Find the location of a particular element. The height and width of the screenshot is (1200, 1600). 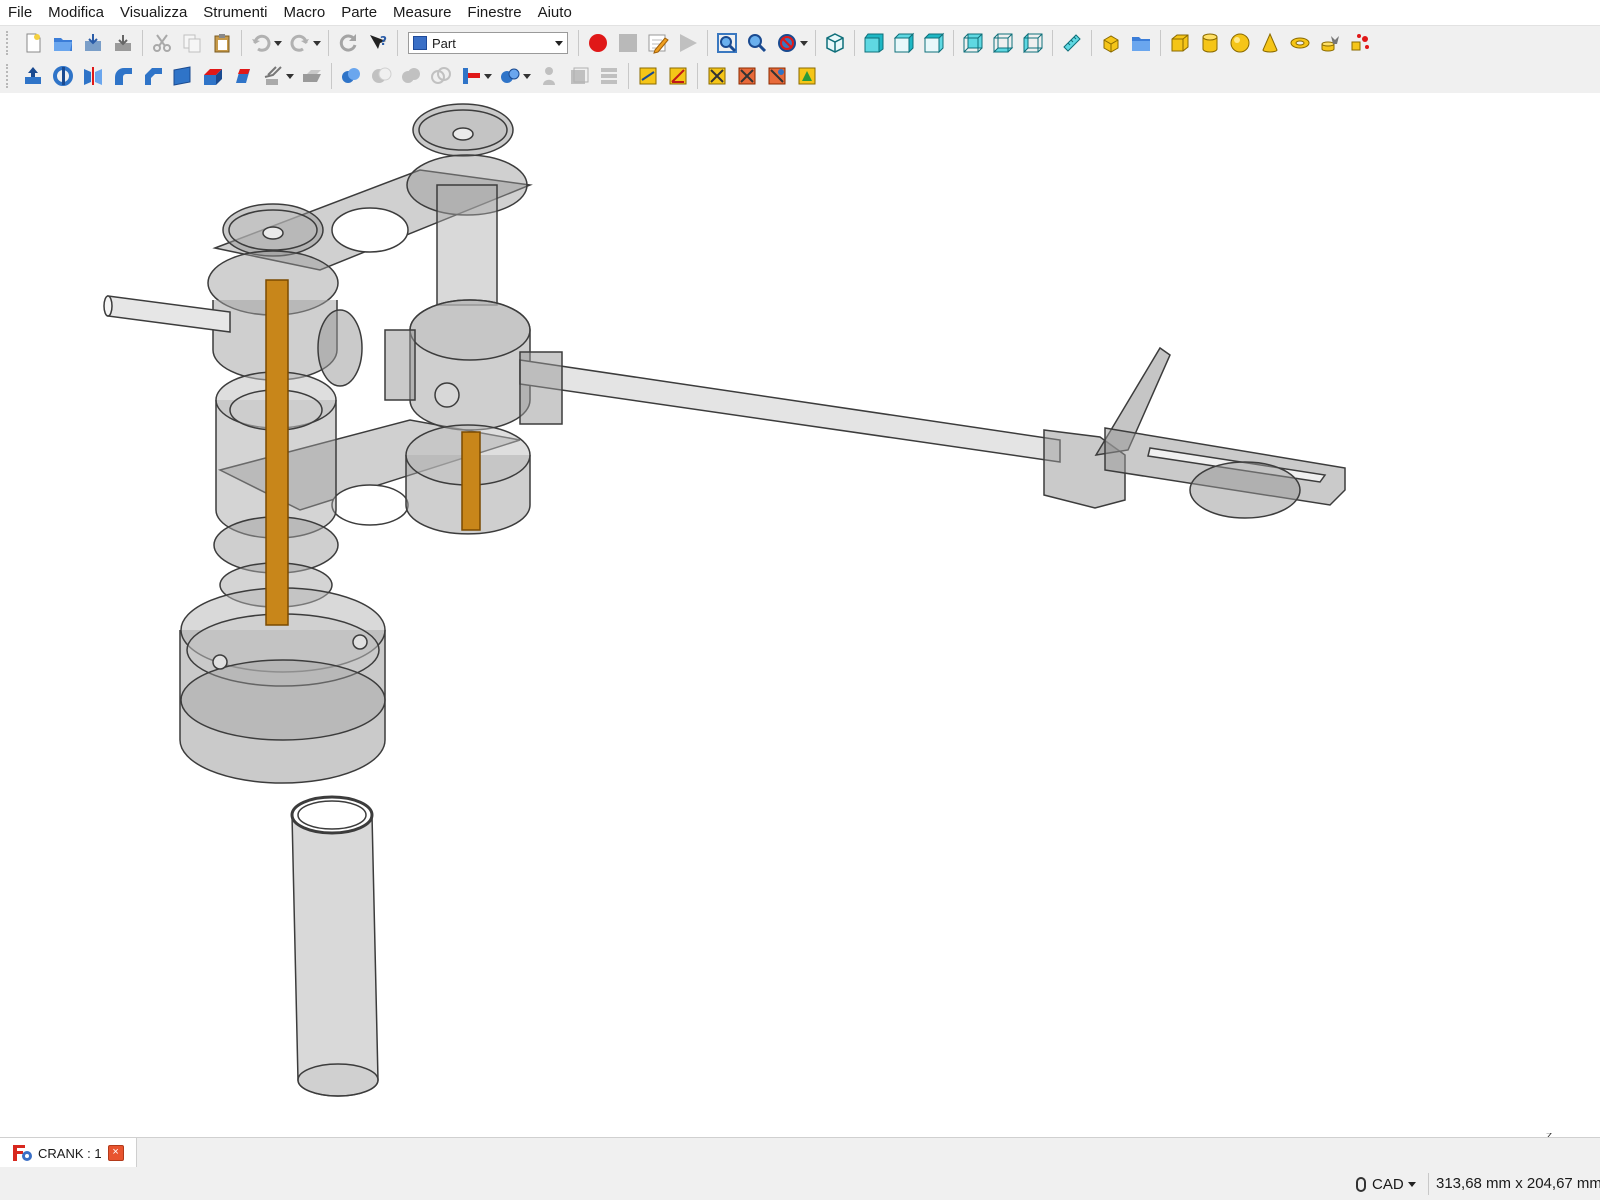

bottom-view-icon is located at coordinates (1003, 43).